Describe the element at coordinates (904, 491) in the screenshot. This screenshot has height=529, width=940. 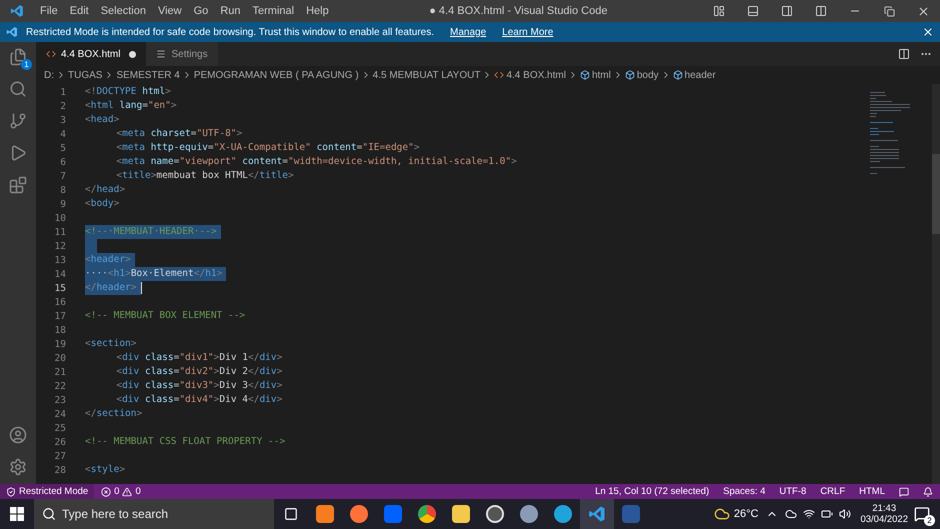
I see `feedback-icon` at that location.